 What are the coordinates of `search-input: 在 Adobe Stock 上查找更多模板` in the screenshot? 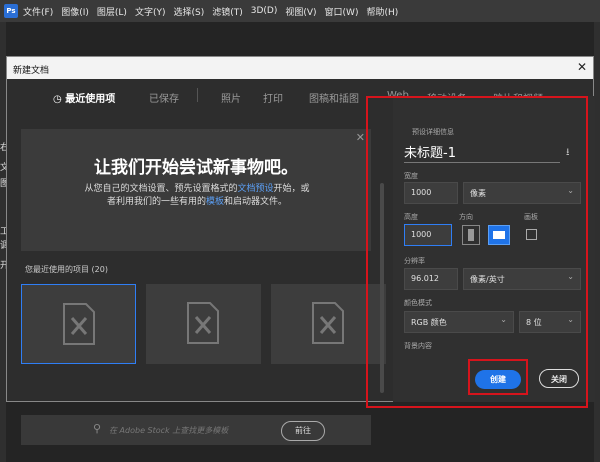 It's located at (168, 430).